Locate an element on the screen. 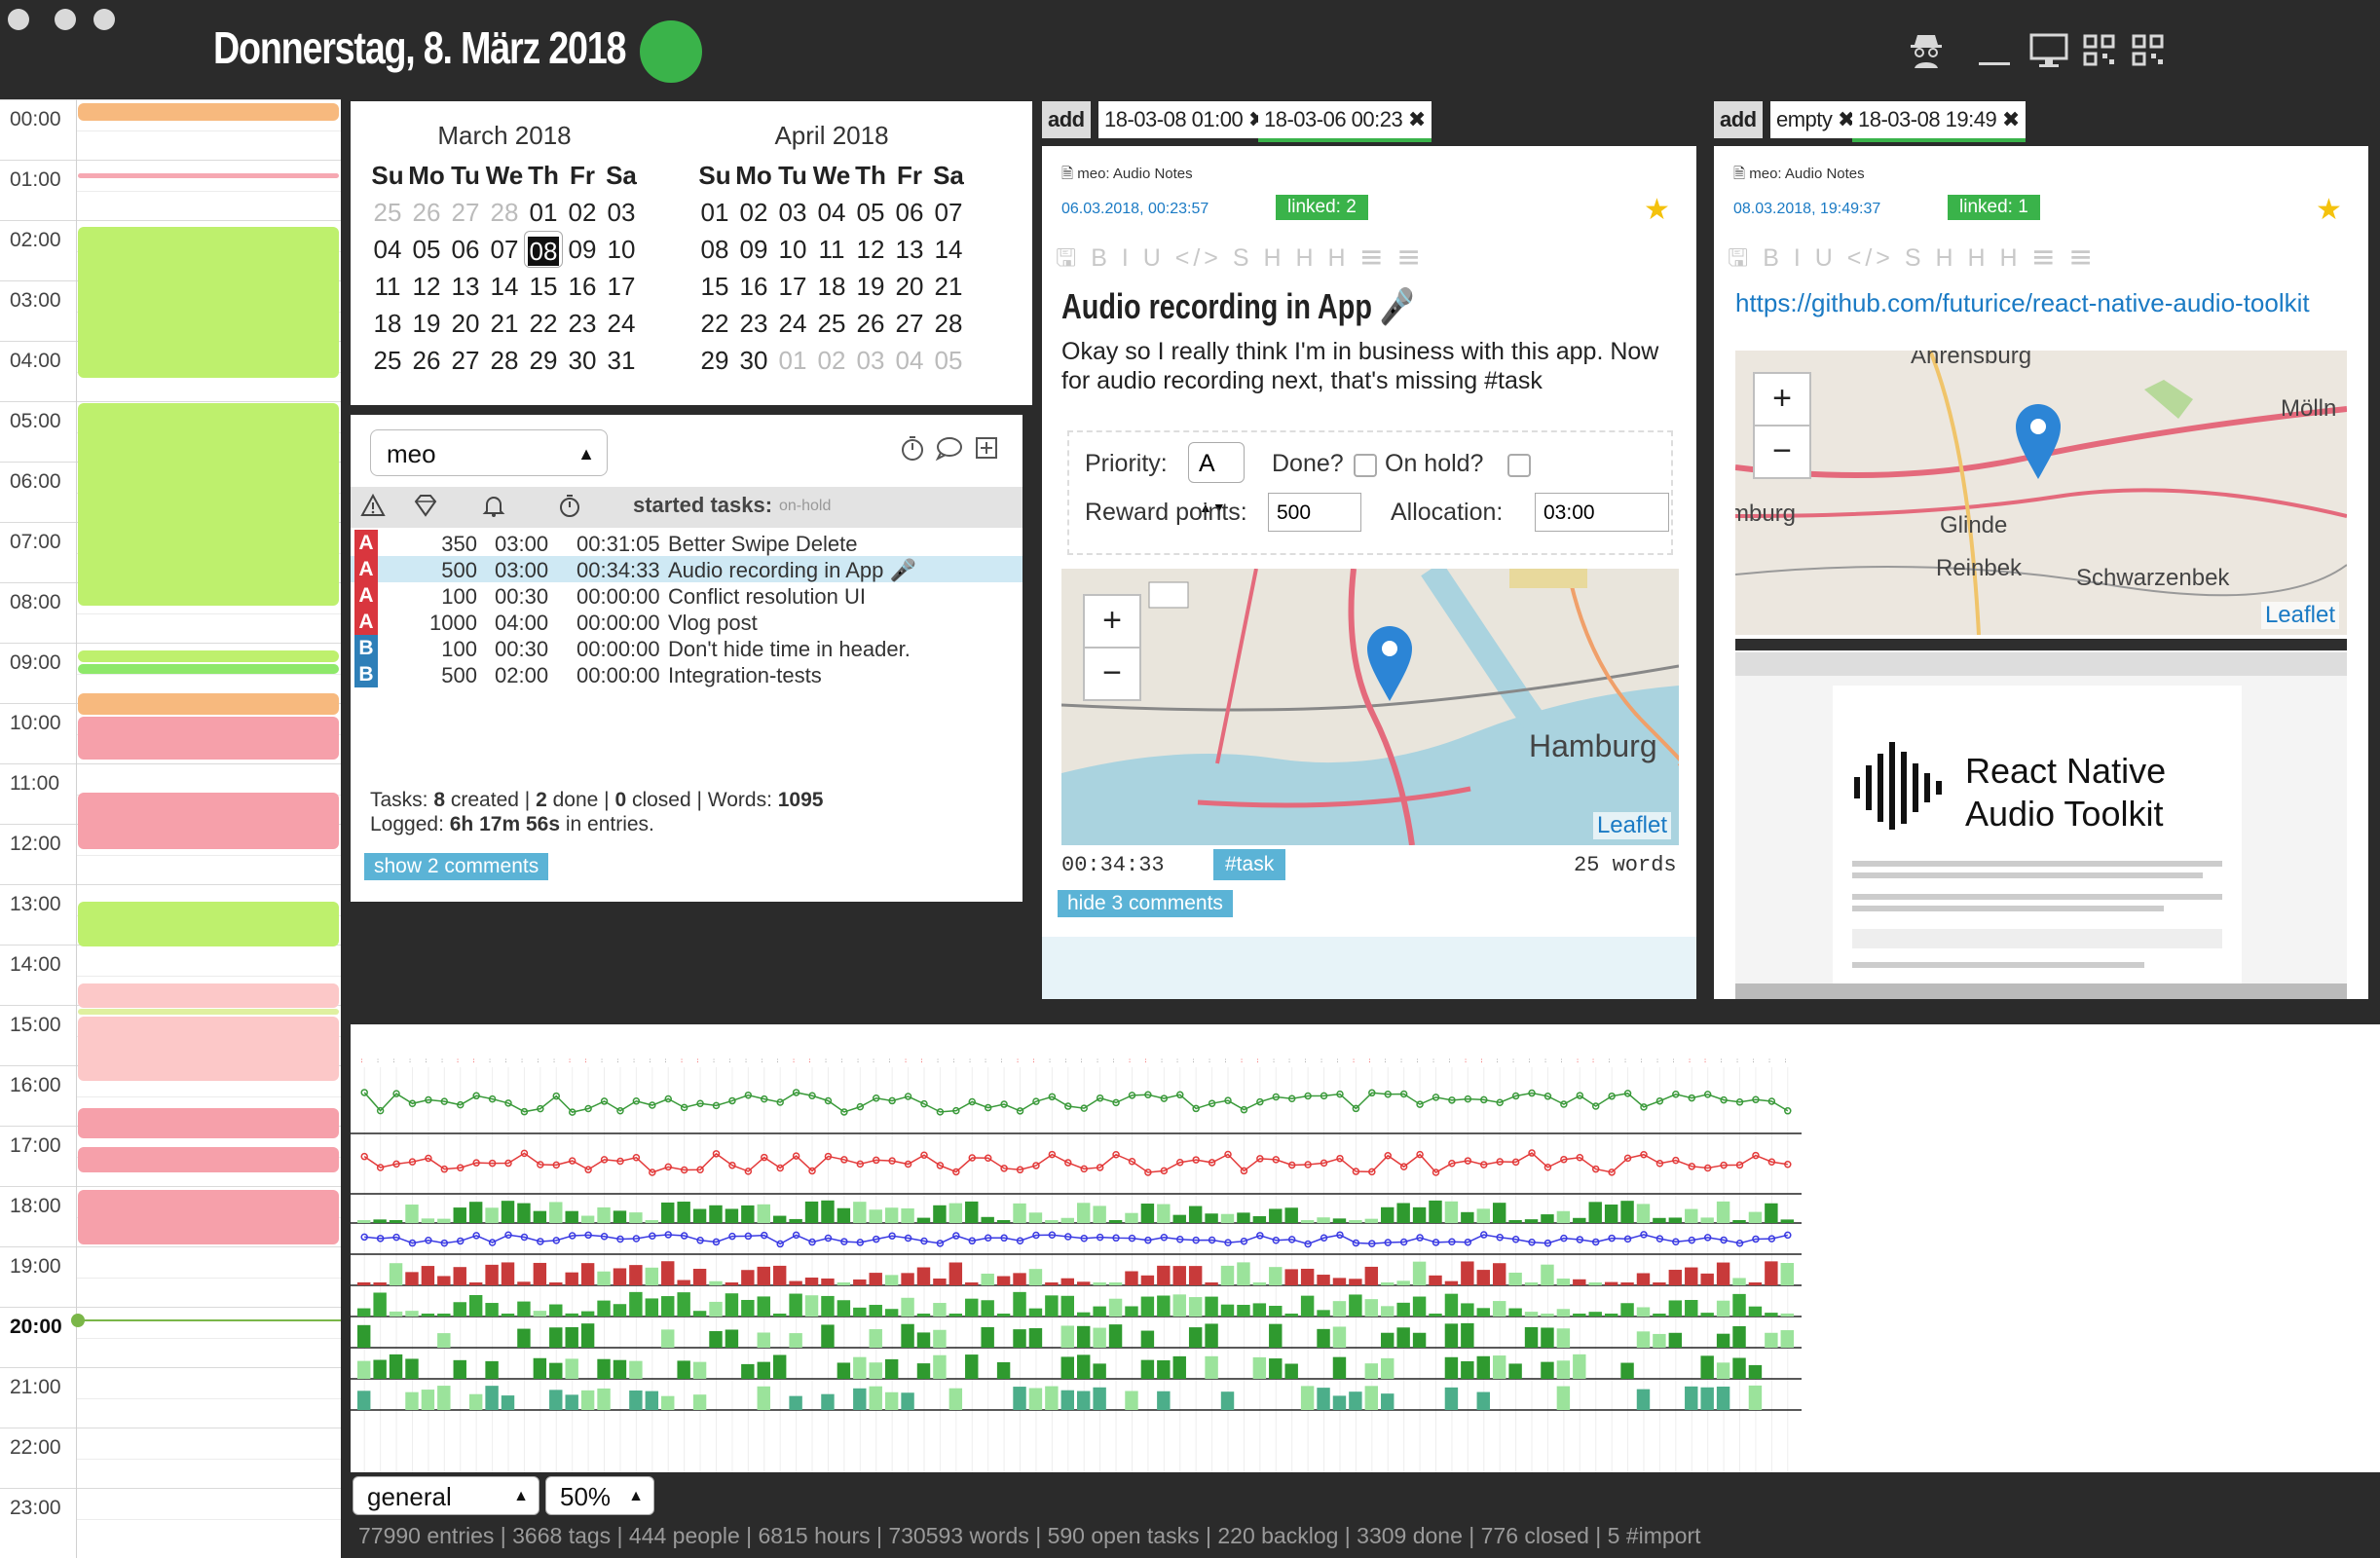 The width and height of the screenshot is (2380, 1558). zoom-in-button: + is located at coordinates (1782, 399).